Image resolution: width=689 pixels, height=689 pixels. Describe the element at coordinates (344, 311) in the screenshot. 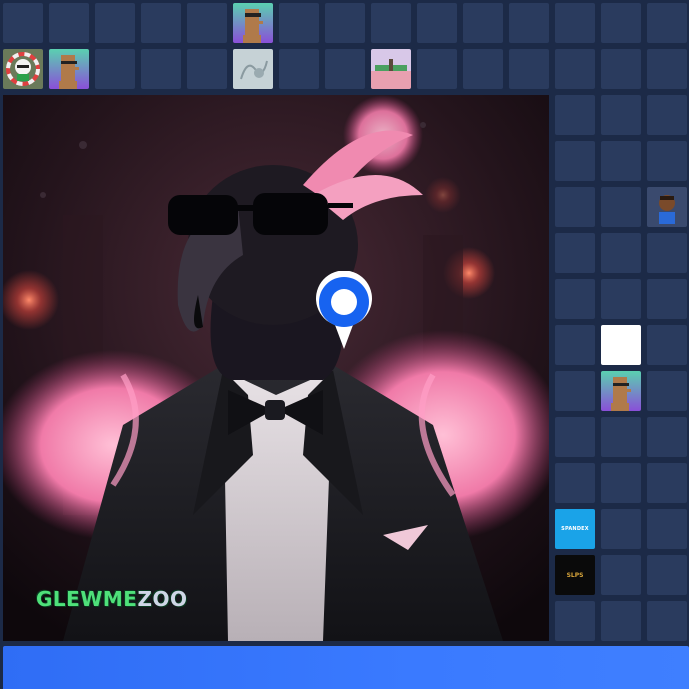

I see `location-pin-icon` at that location.